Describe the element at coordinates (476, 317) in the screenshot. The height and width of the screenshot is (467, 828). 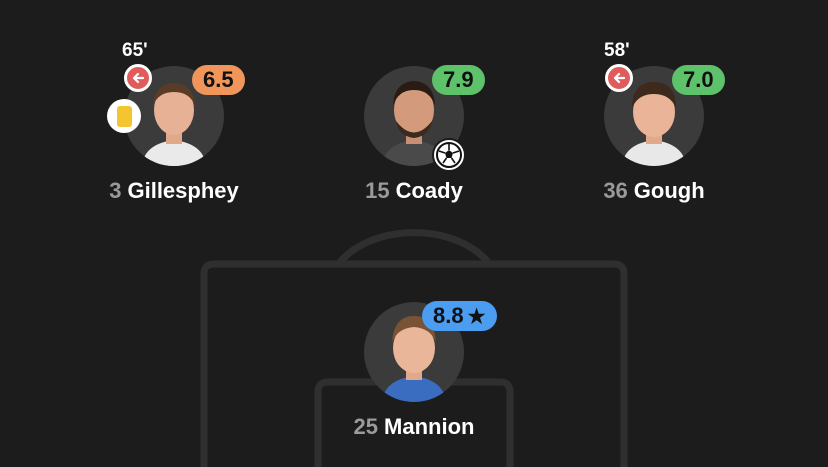
I see `star-icon: ★` at that location.